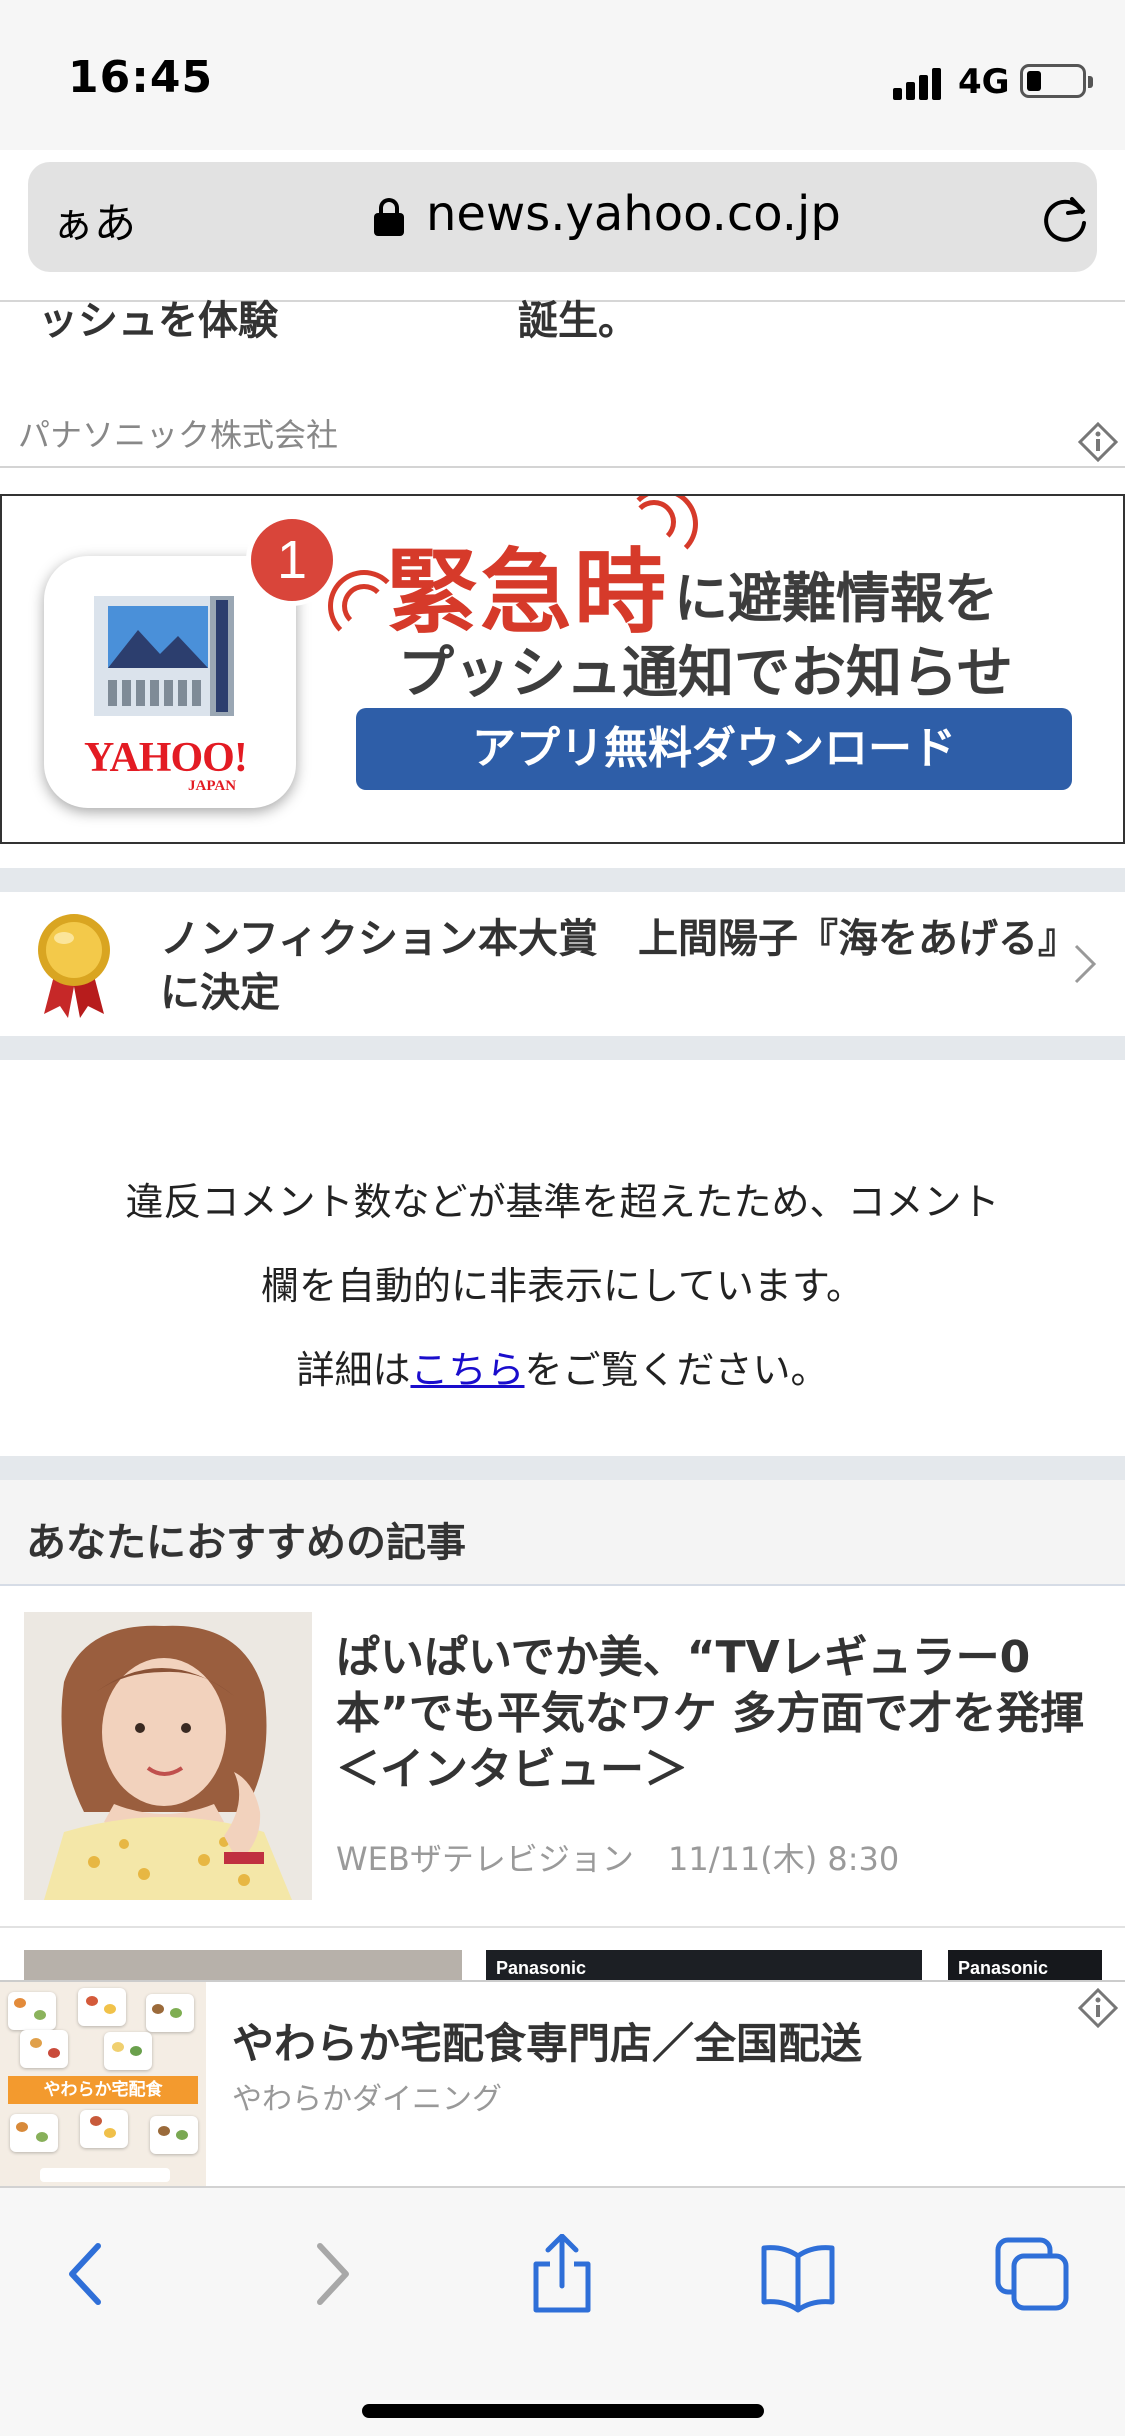 The image size is (1125, 2436). I want to click on reader-options-button: ぁあ, so click(94, 220).